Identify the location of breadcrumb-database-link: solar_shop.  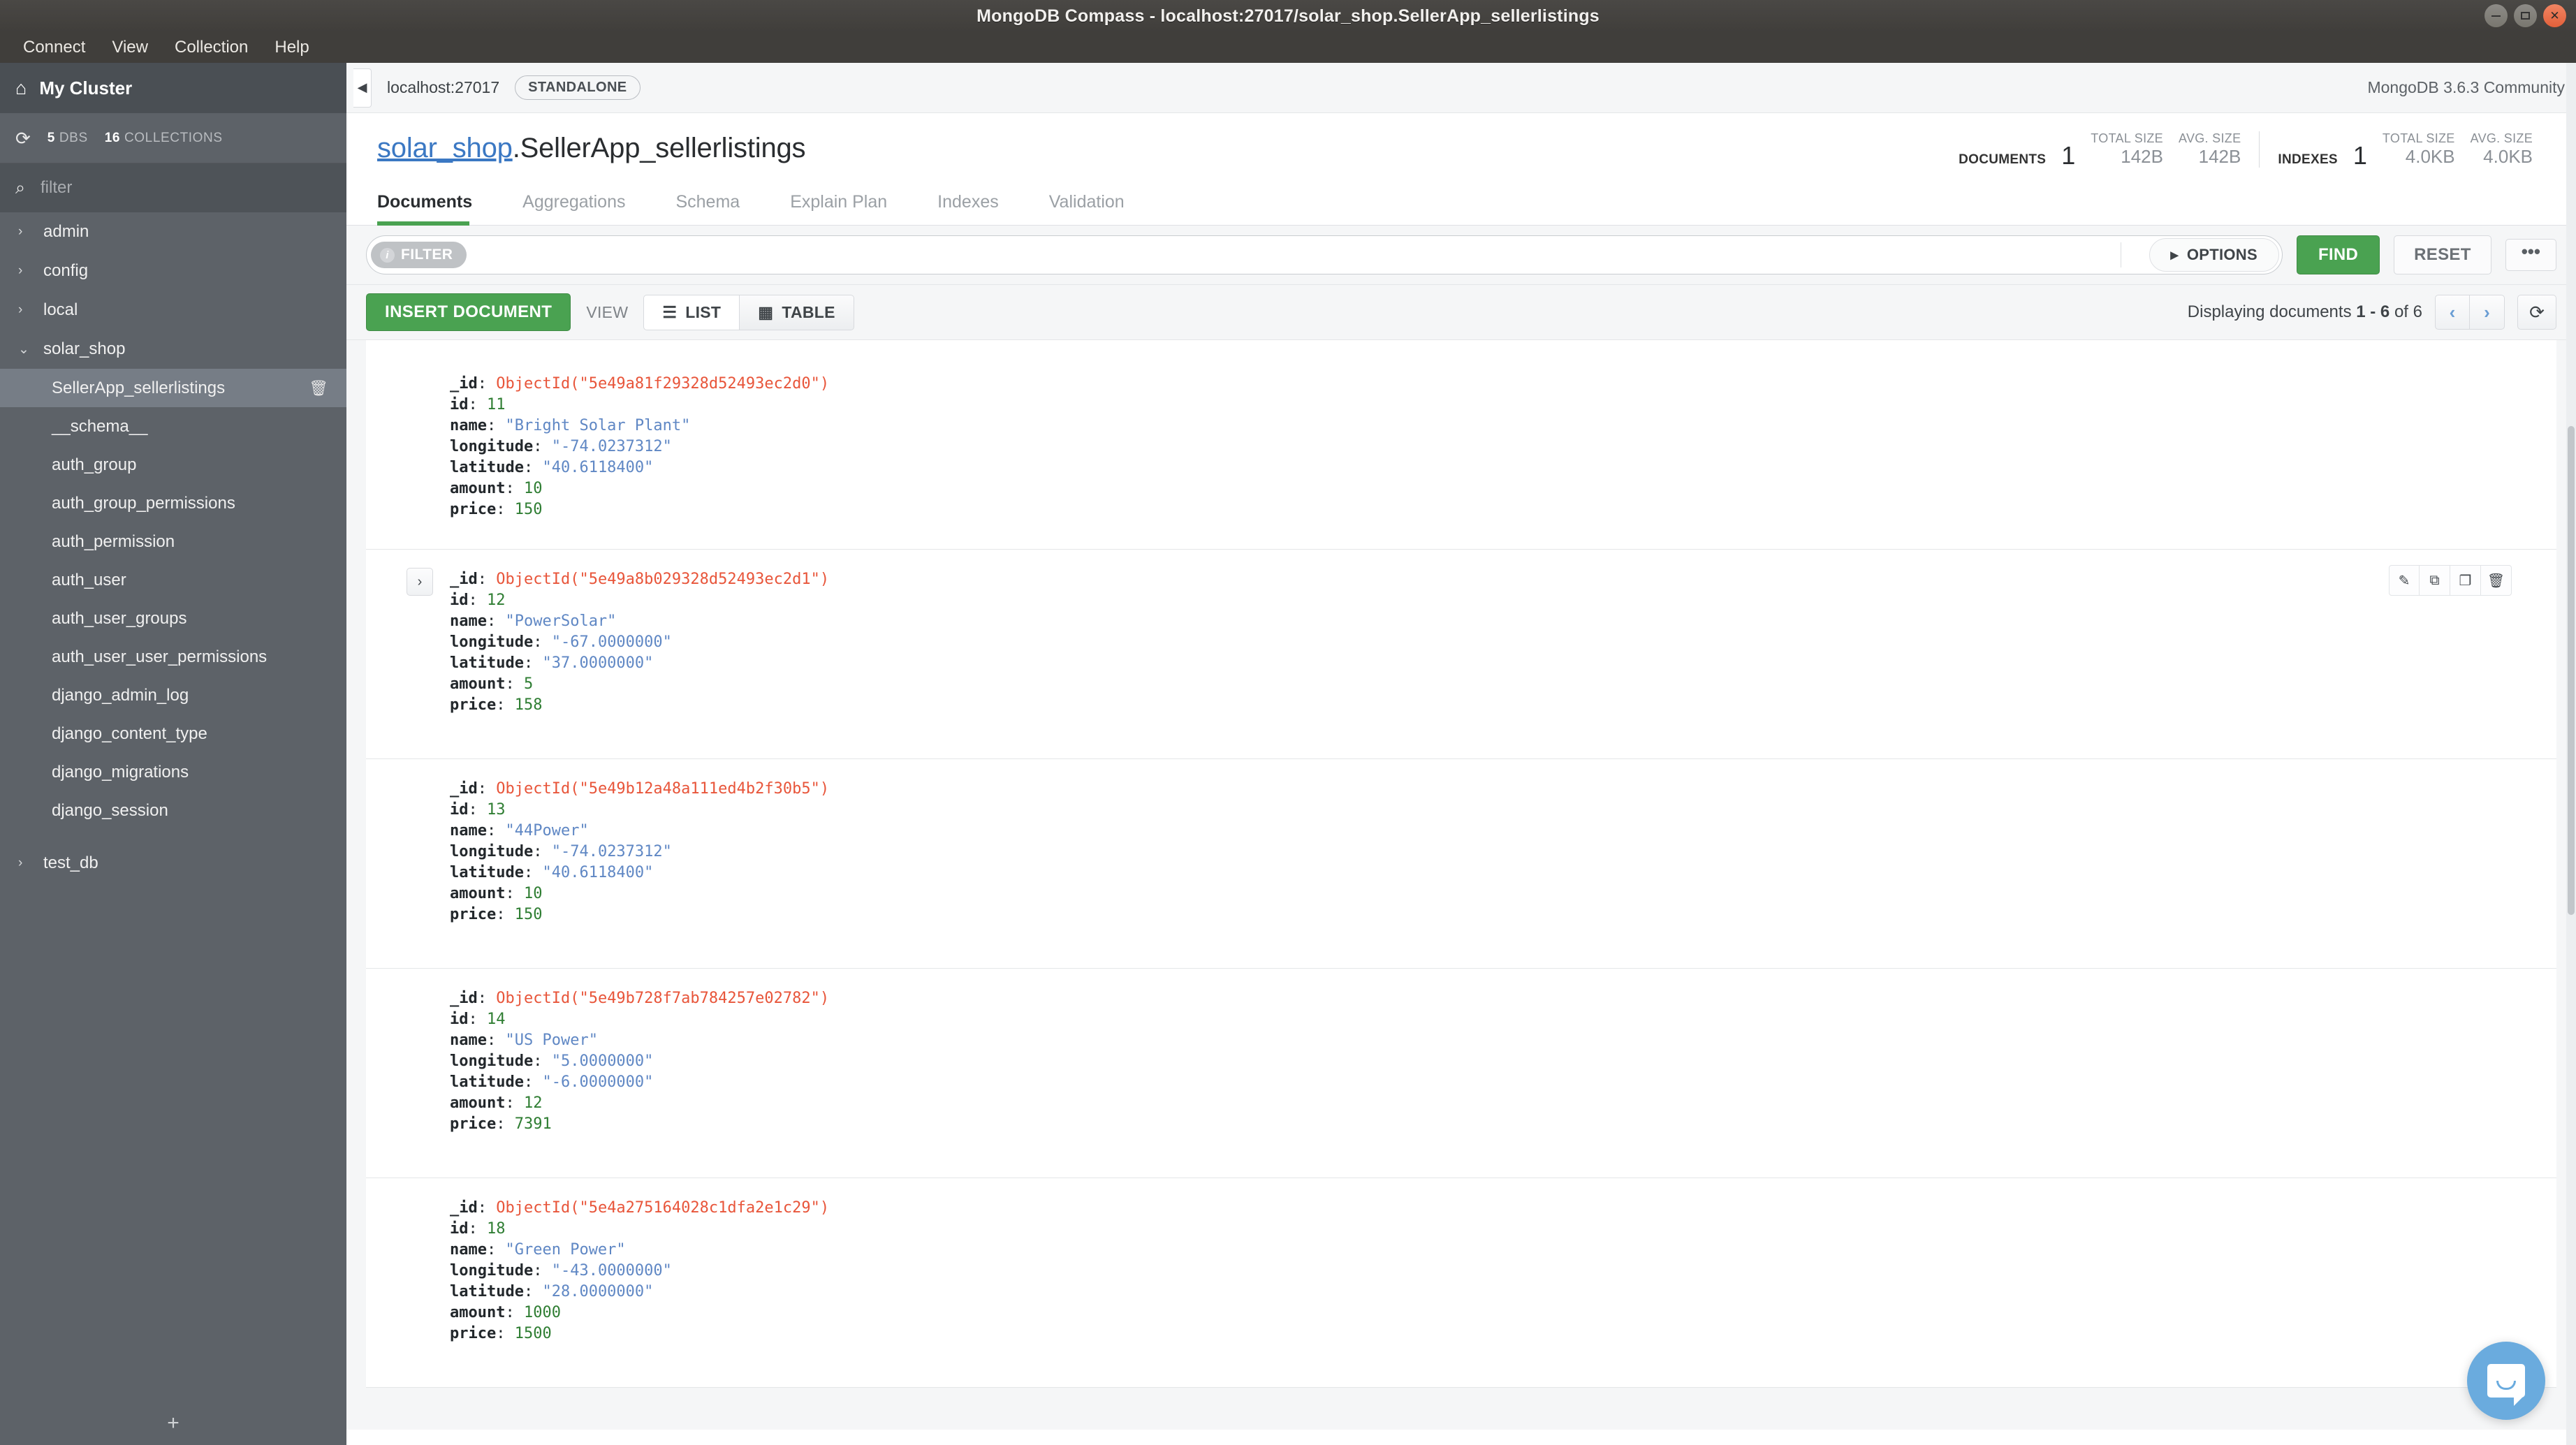
(445, 148).